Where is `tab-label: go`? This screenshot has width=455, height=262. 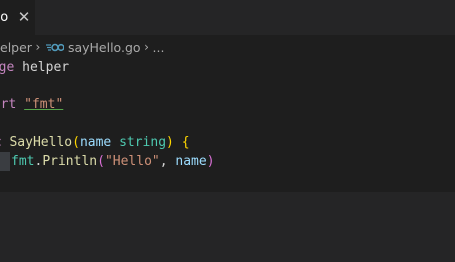
tab-label: go is located at coordinates (4, 17).